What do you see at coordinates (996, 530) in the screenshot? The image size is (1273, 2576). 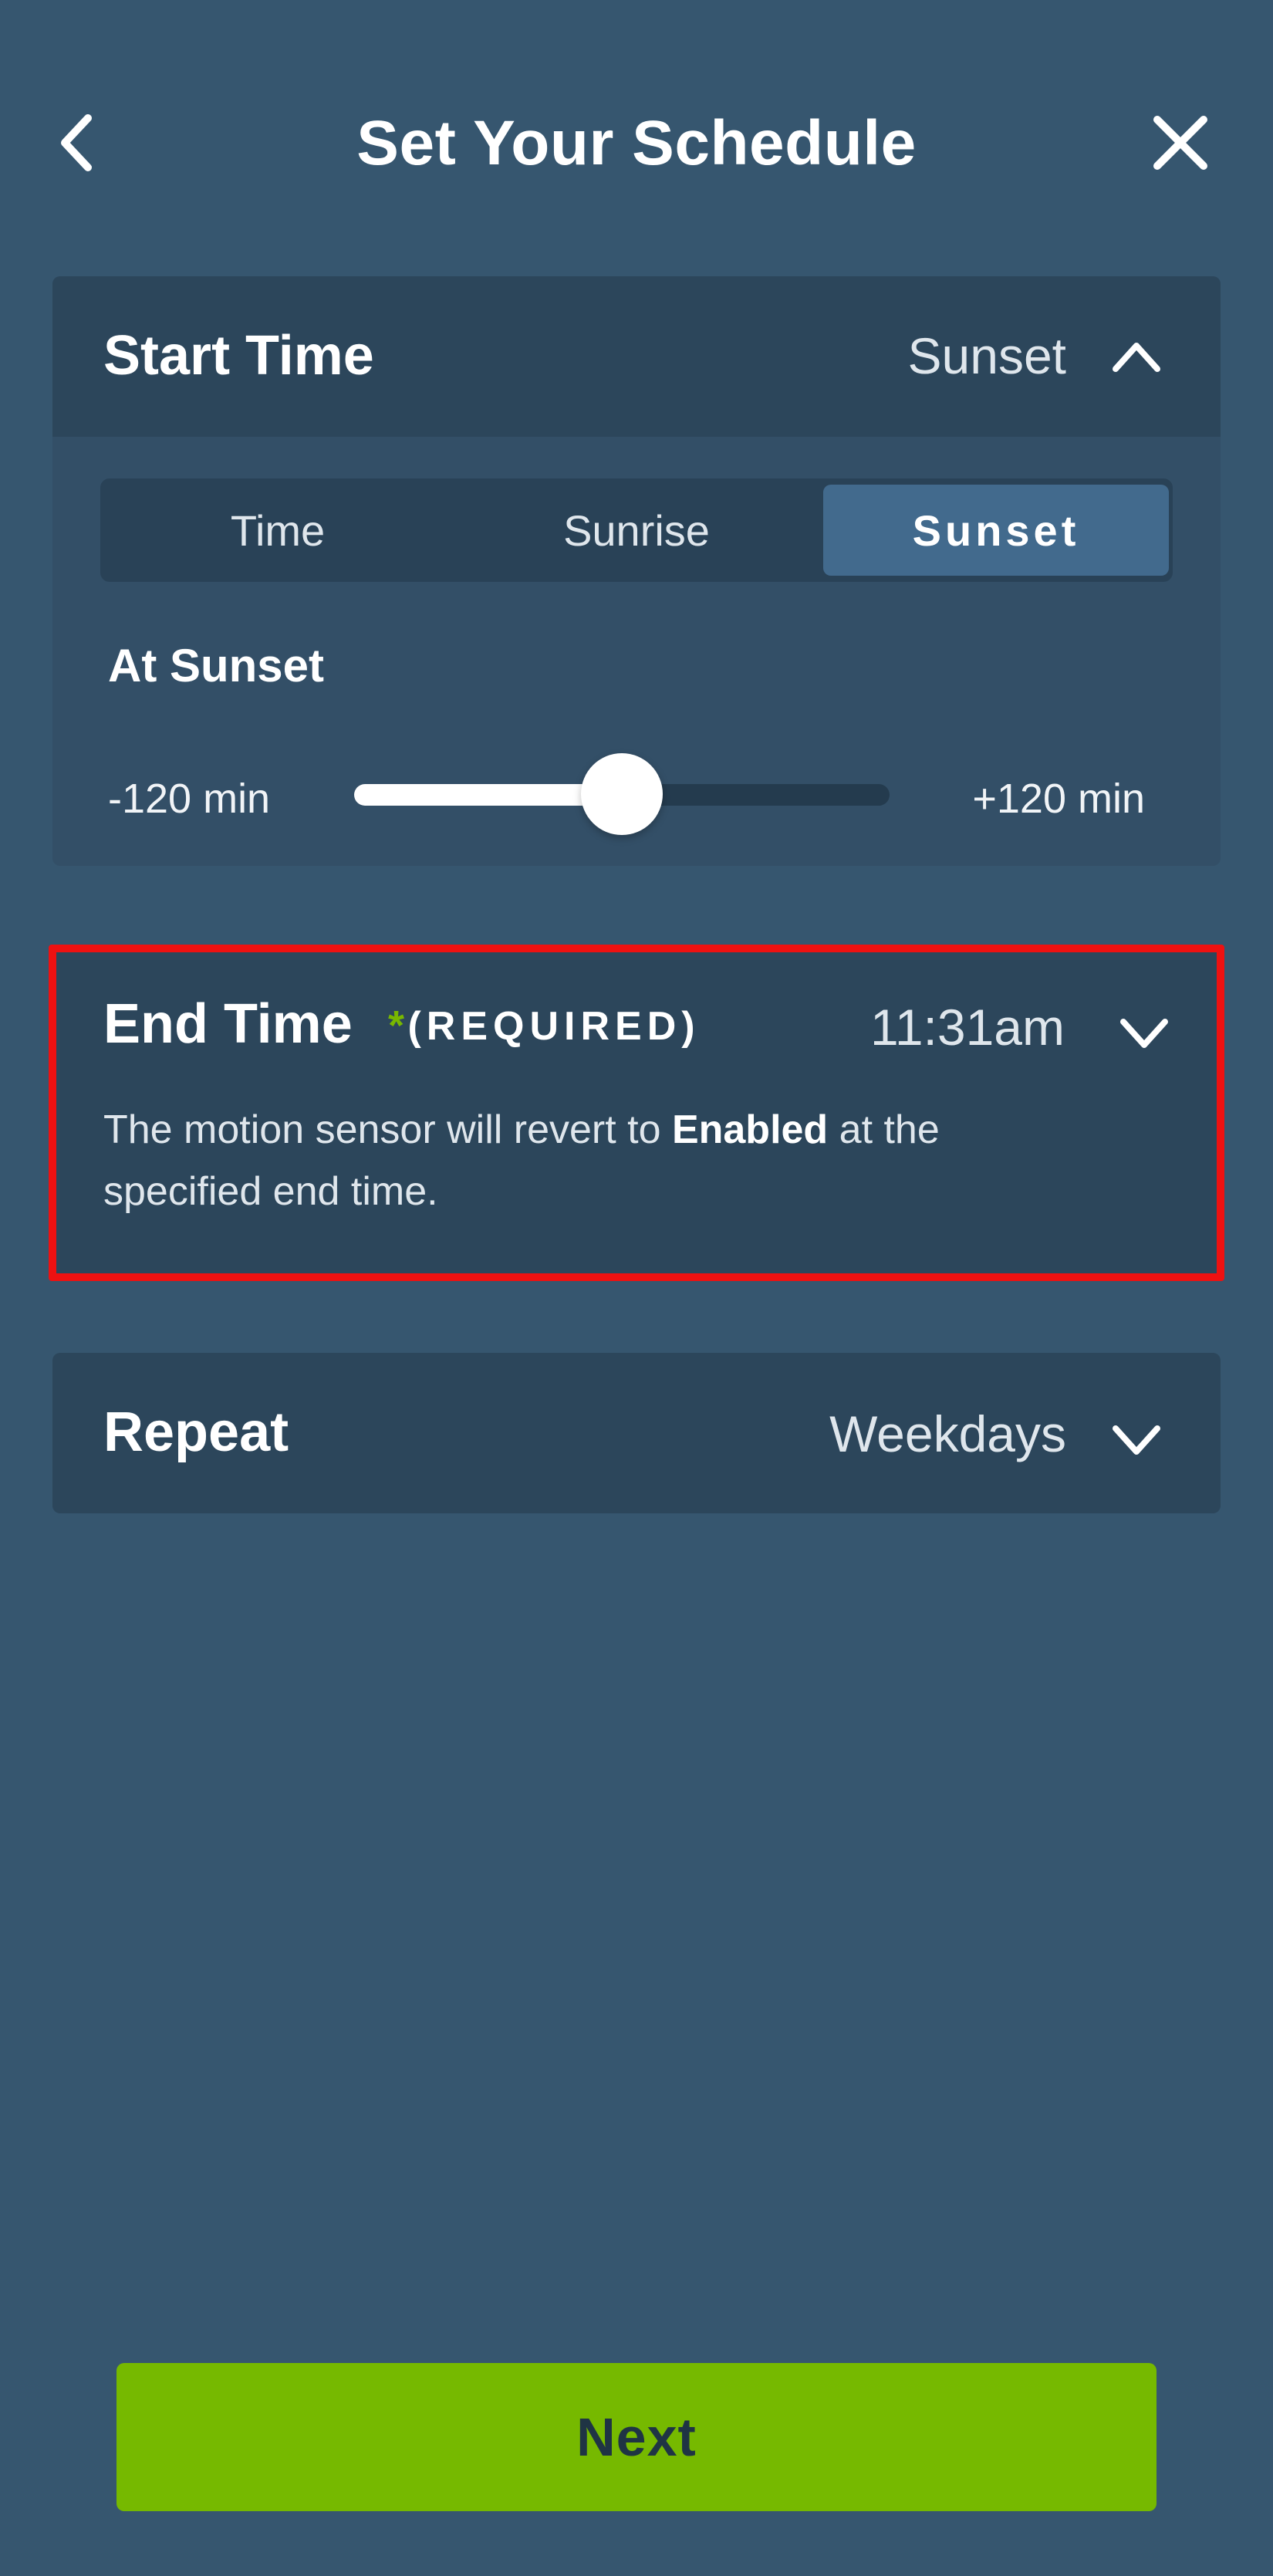 I see `tab-sunset: Sunset` at bounding box center [996, 530].